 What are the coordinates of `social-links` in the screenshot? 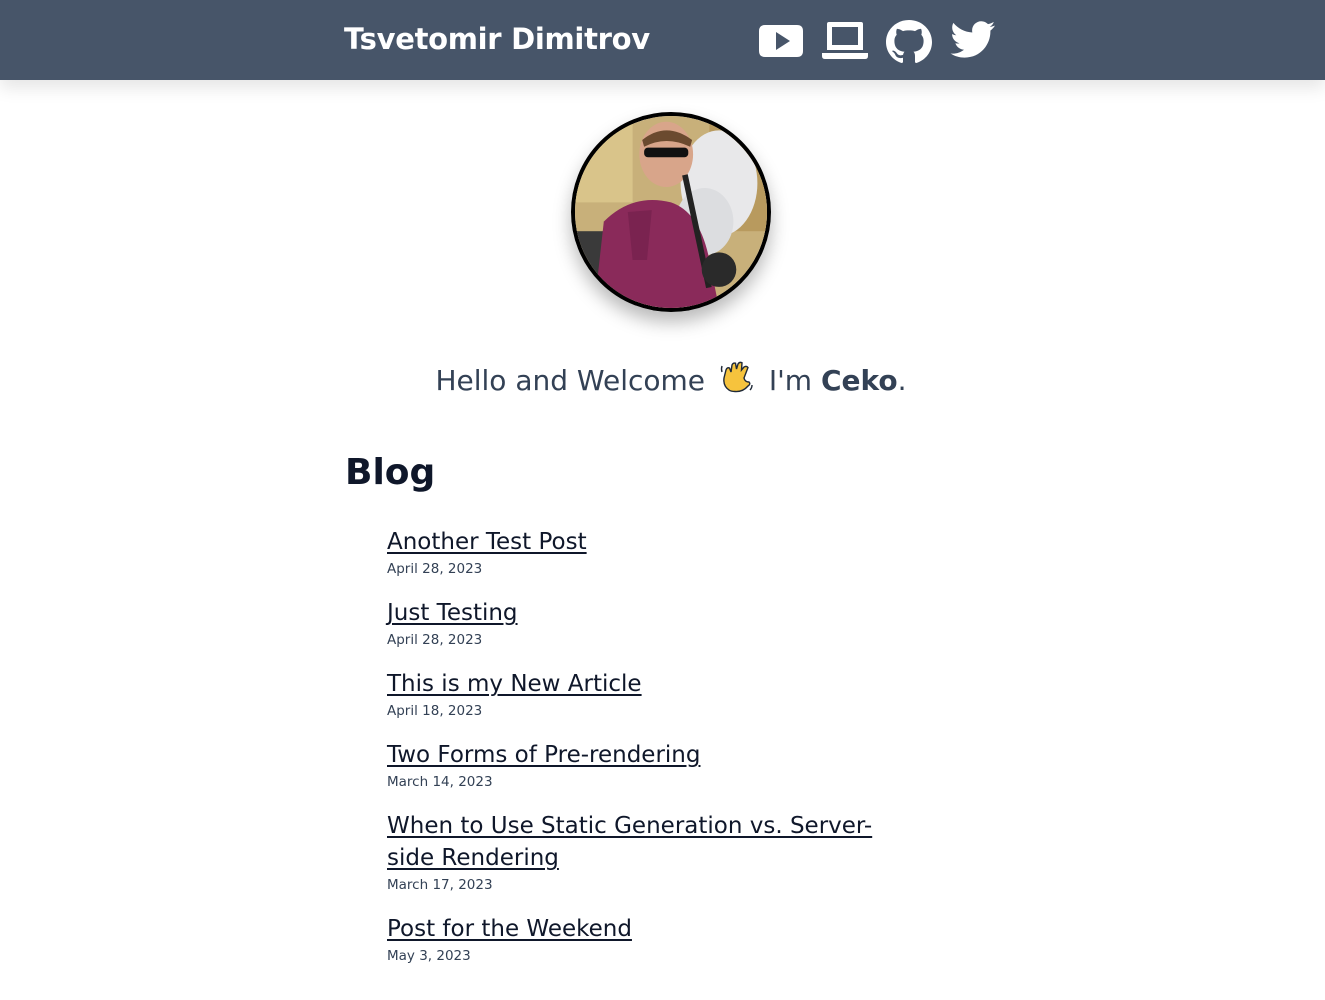 It's located at (877, 41).